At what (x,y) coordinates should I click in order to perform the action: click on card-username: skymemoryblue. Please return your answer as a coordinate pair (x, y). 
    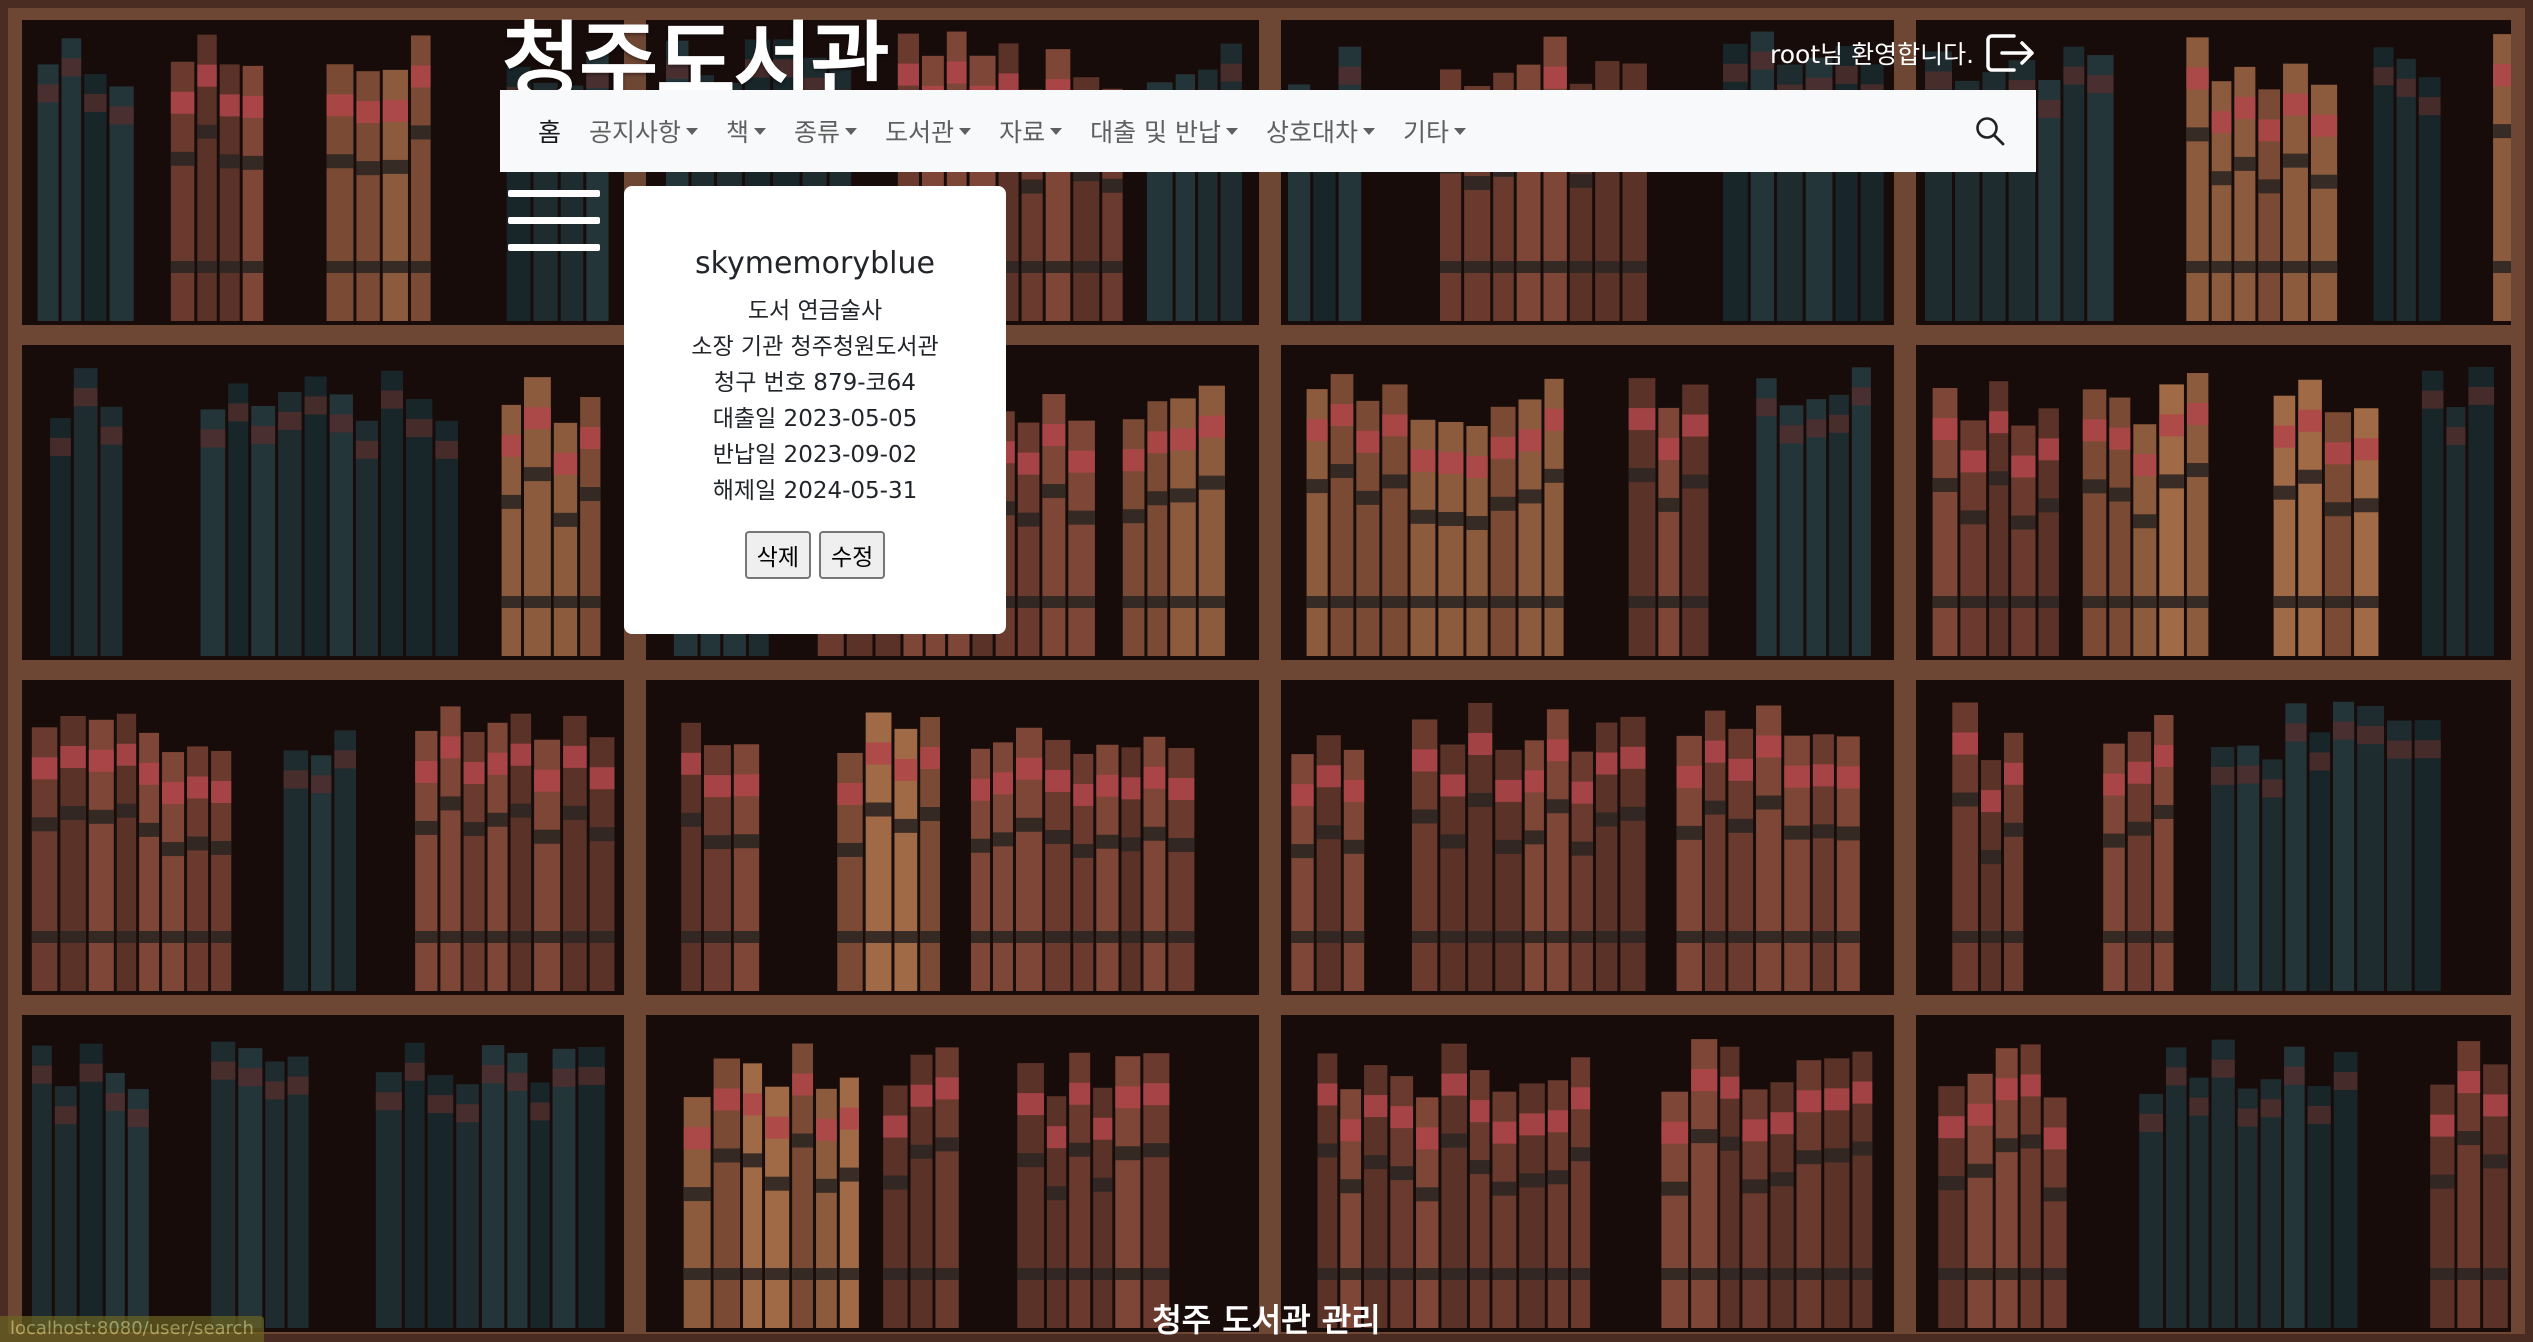
    Looking at the image, I should click on (815, 263).